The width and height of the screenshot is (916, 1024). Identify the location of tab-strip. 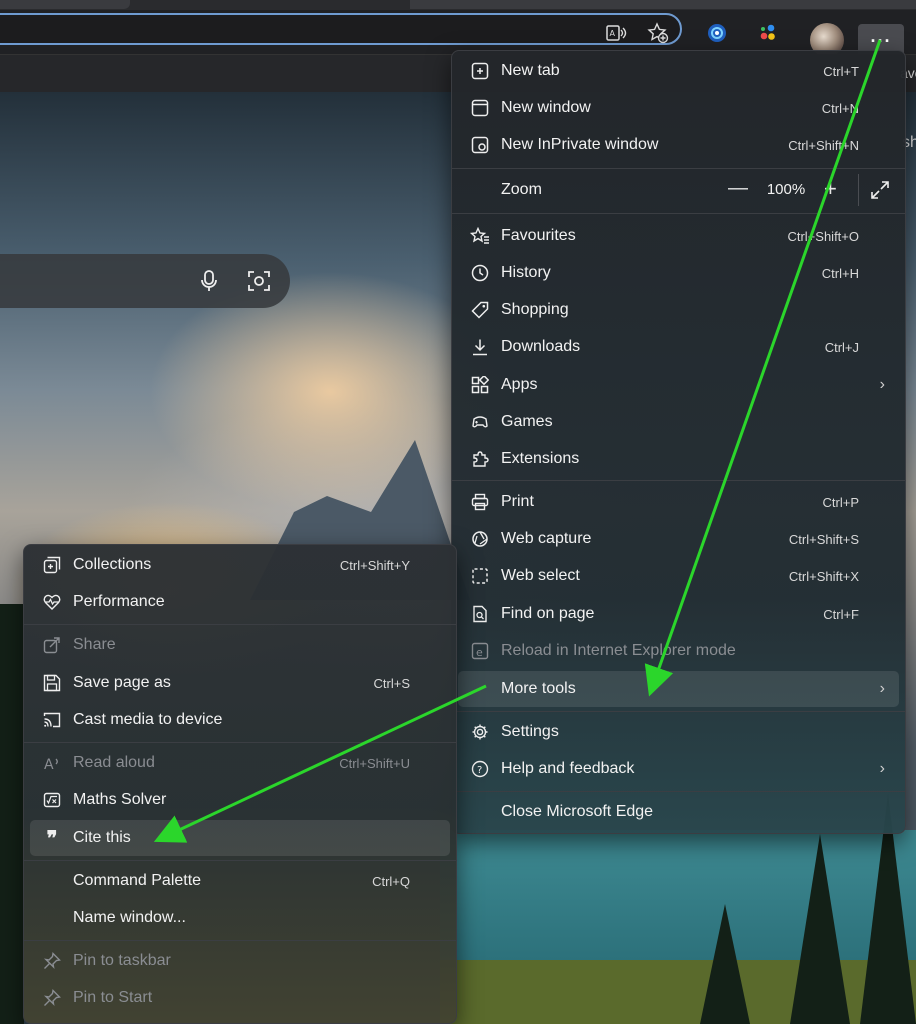
(458, 5).